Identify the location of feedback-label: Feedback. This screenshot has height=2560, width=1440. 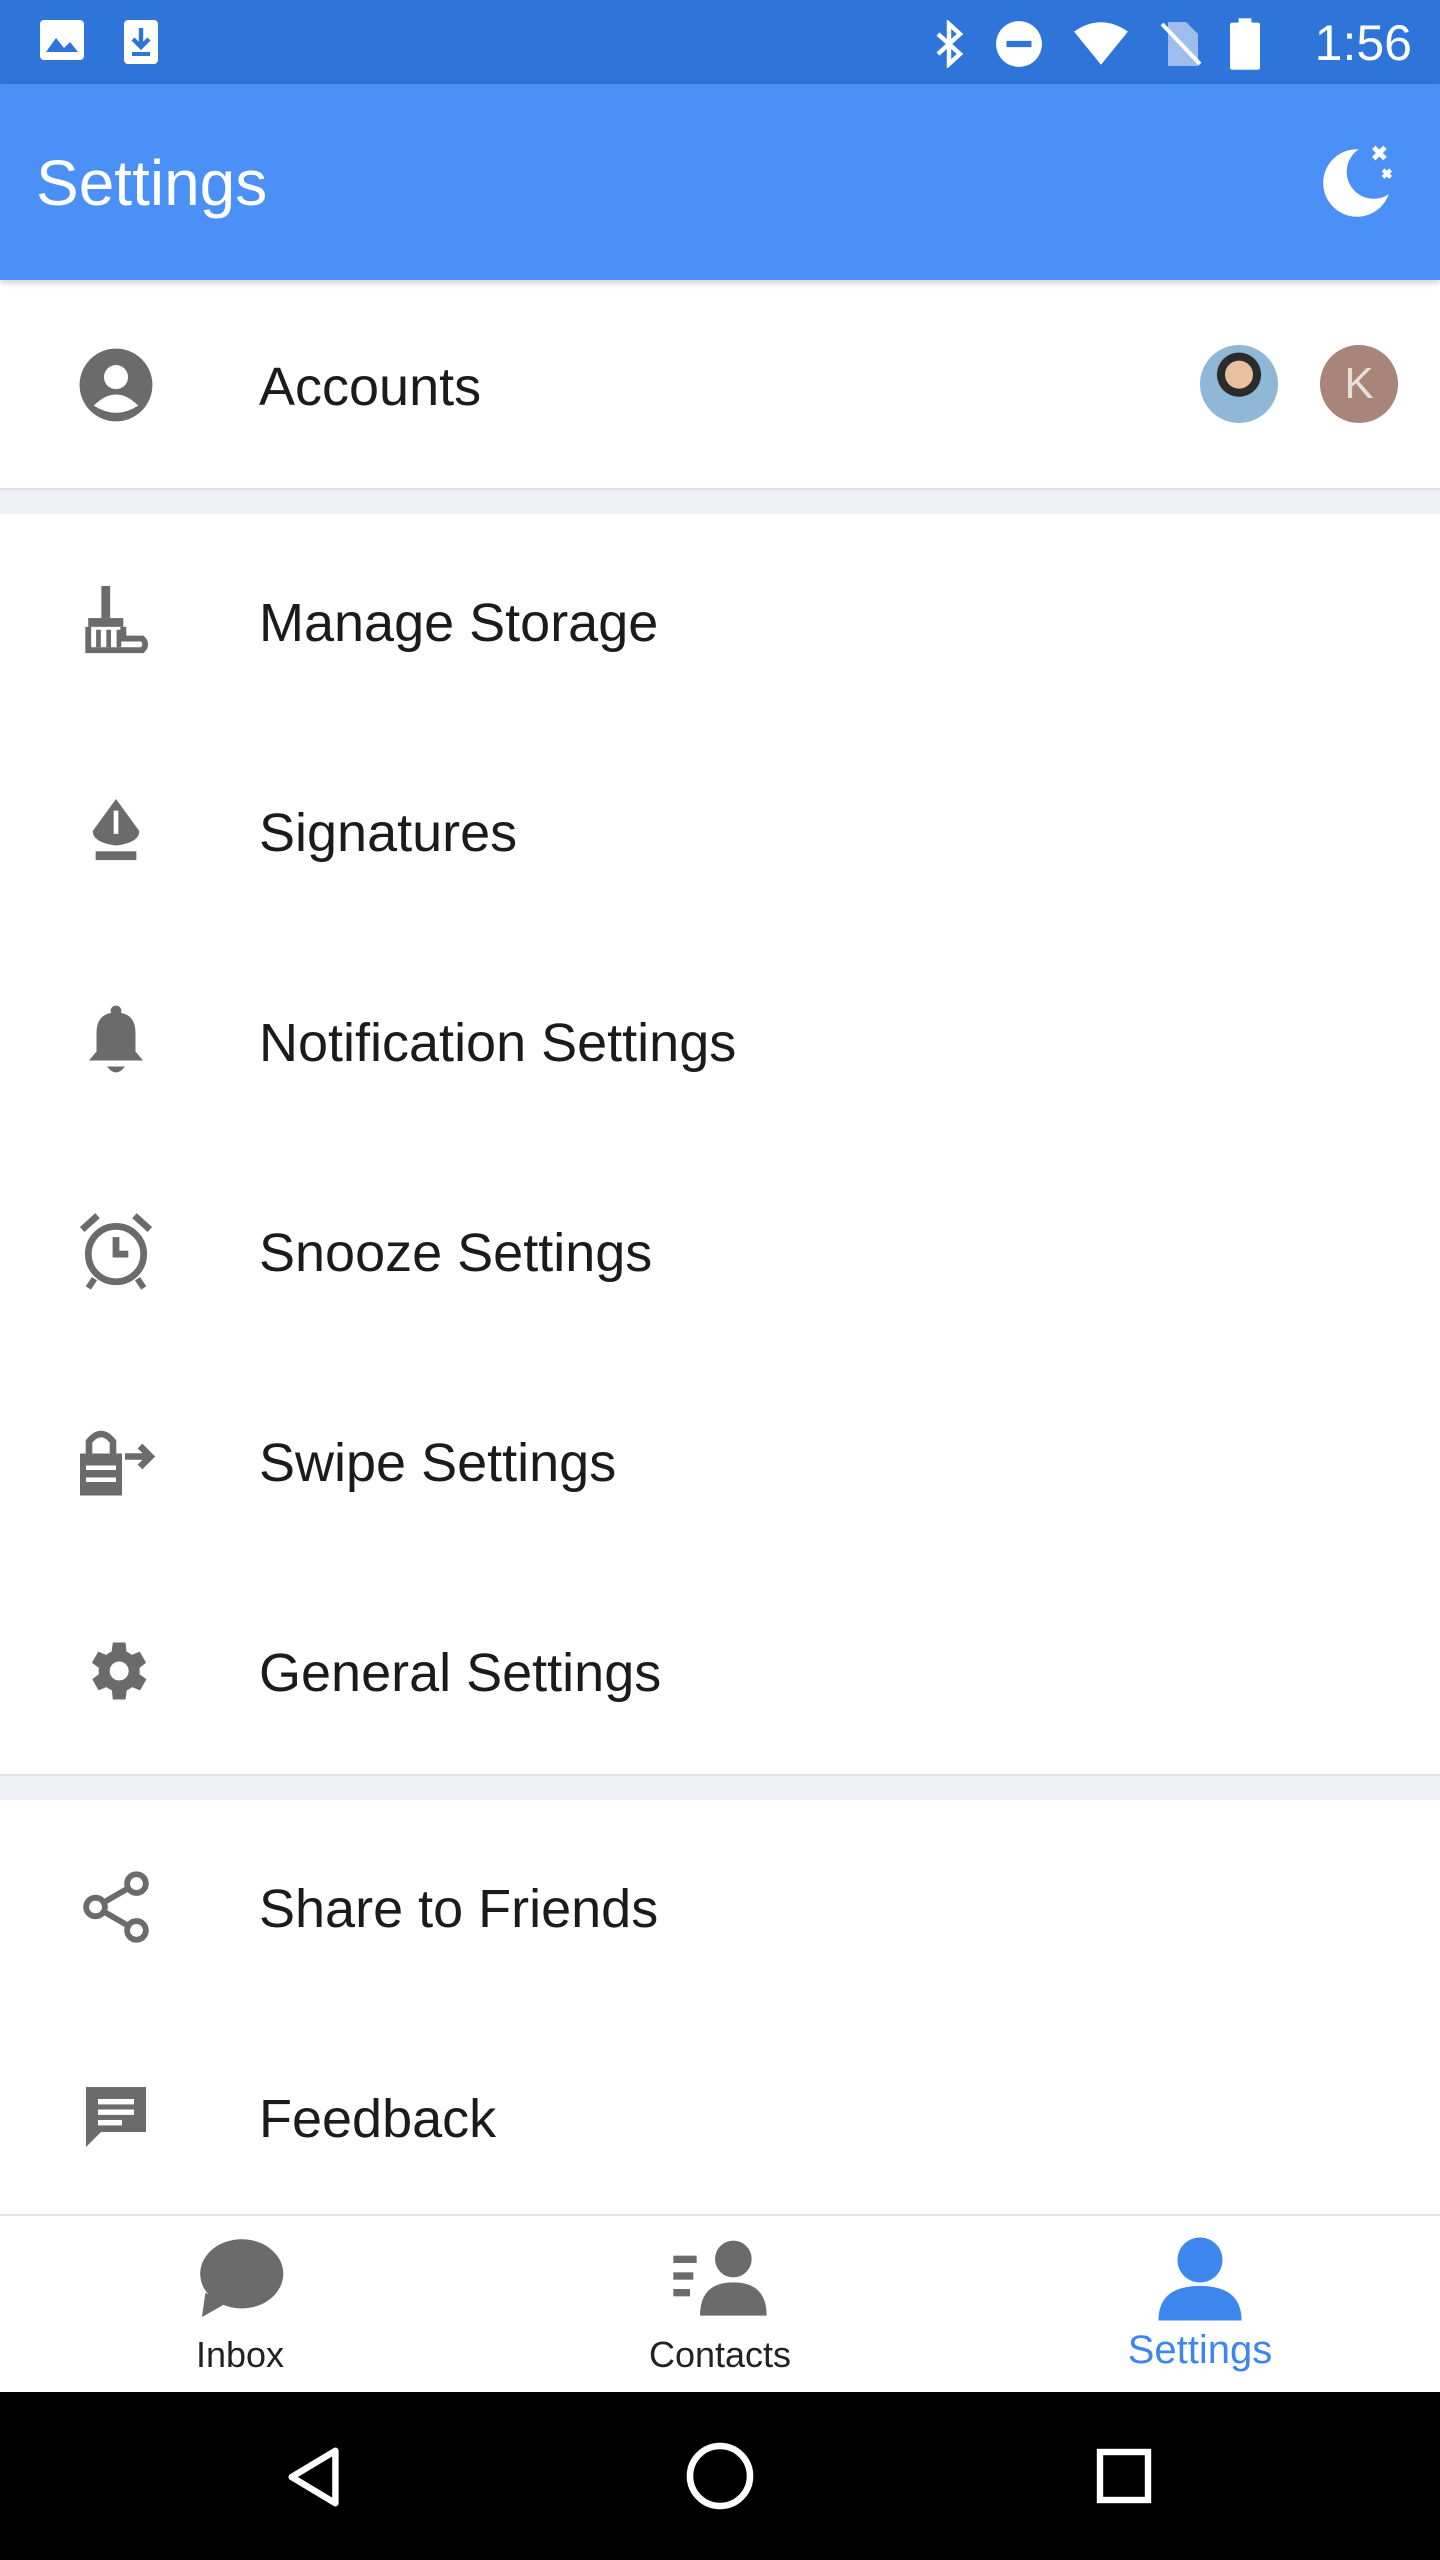
(378, 2119).